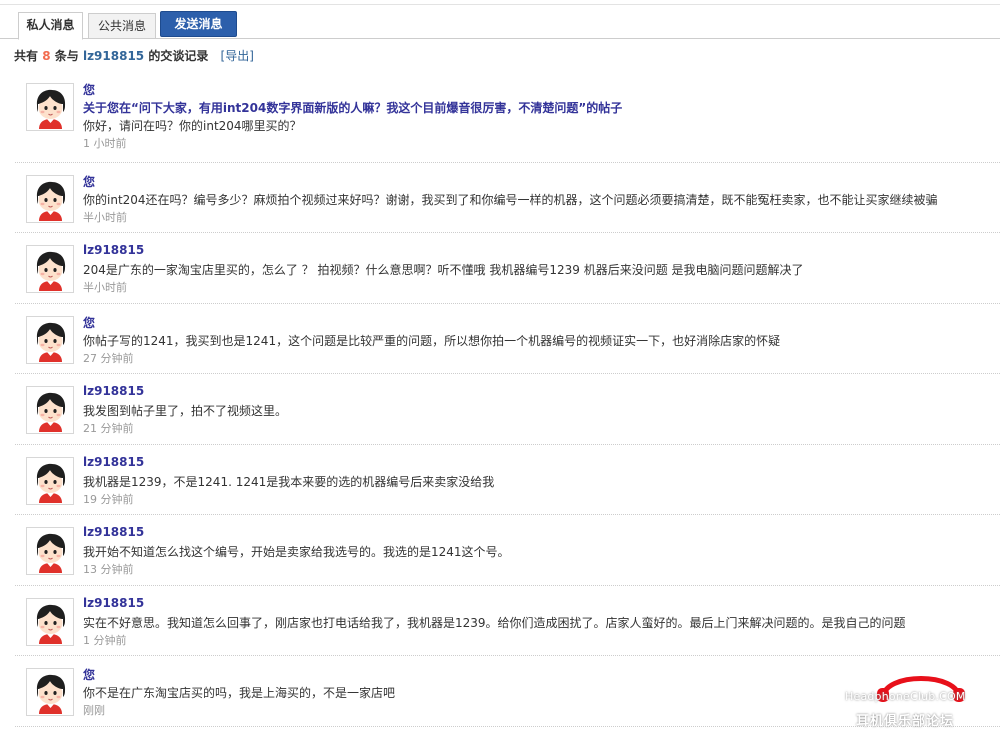 This screenshot has width=1000, height=731. I want to click on message-timestamp: 1 小时前, so click(105, 143).